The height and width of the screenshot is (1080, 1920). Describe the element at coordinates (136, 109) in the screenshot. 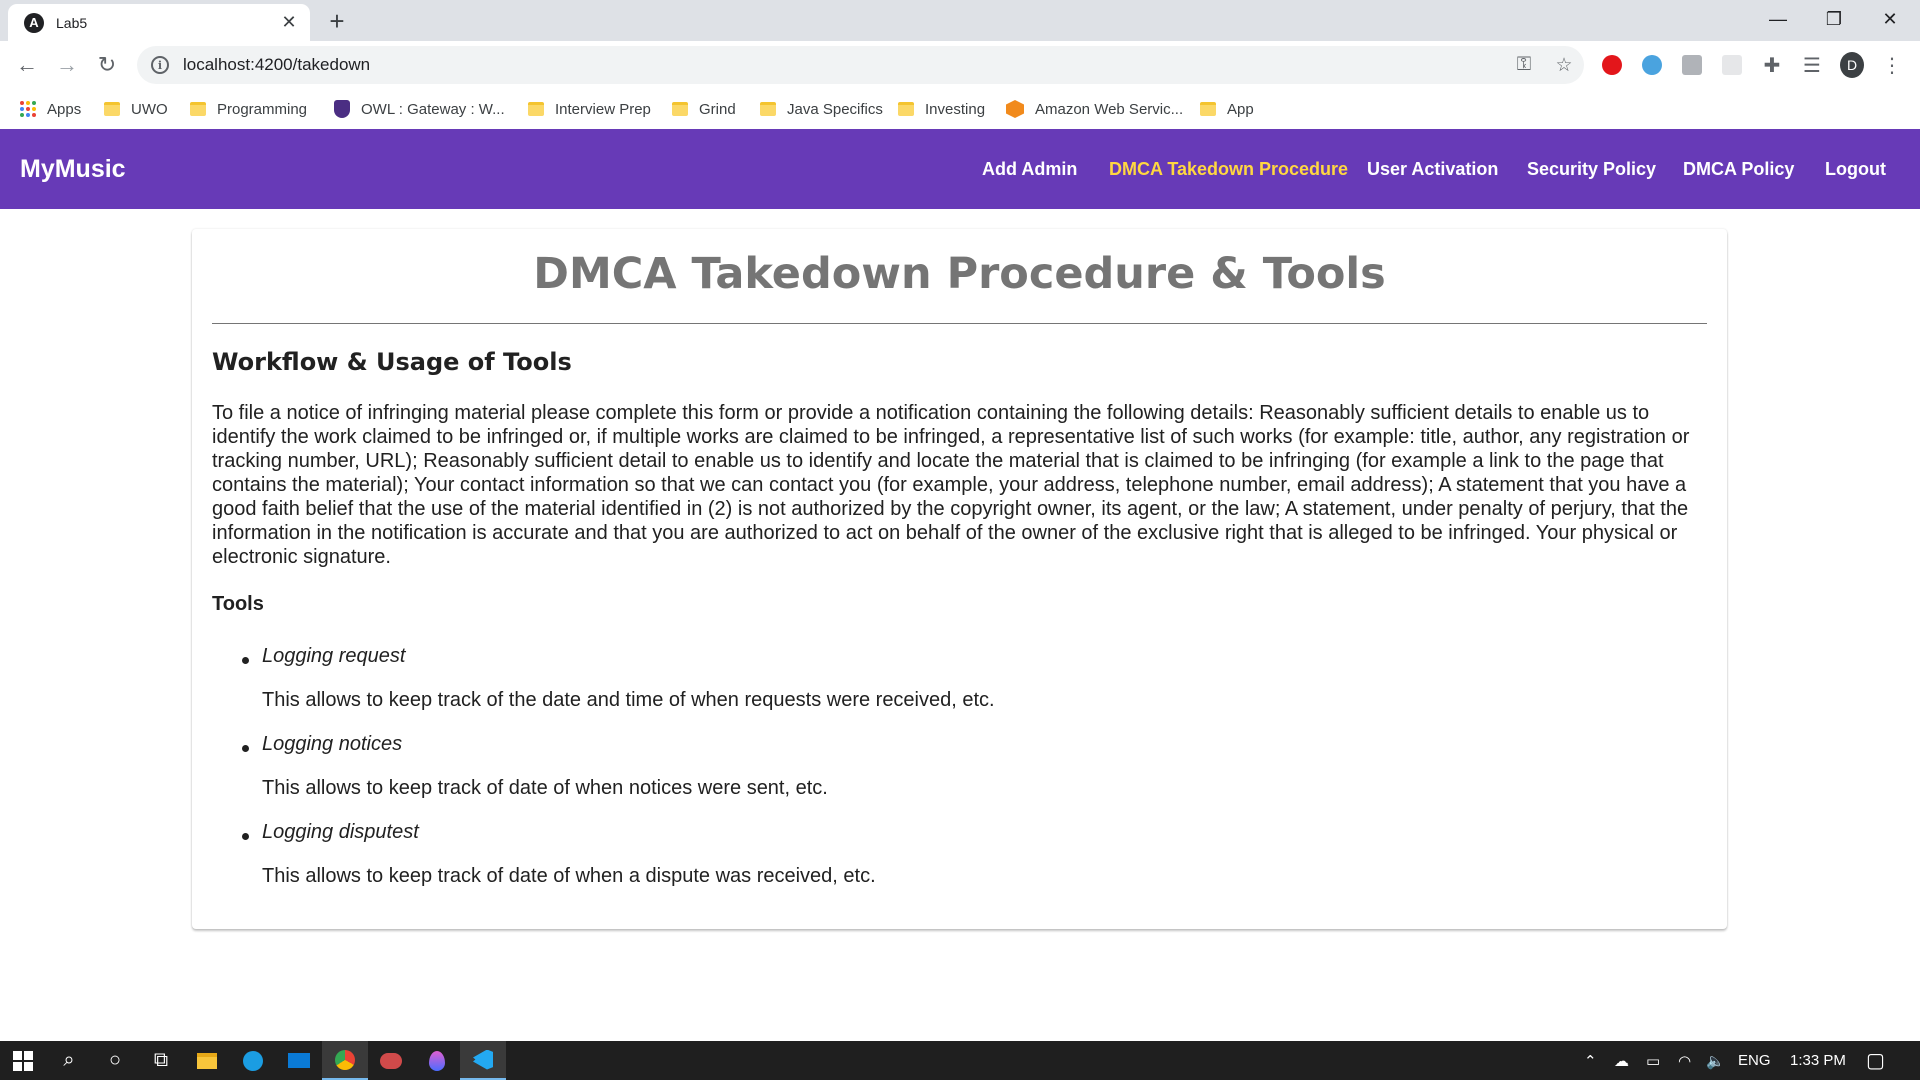

I see `bookmark-uwo: UWO` at that location.